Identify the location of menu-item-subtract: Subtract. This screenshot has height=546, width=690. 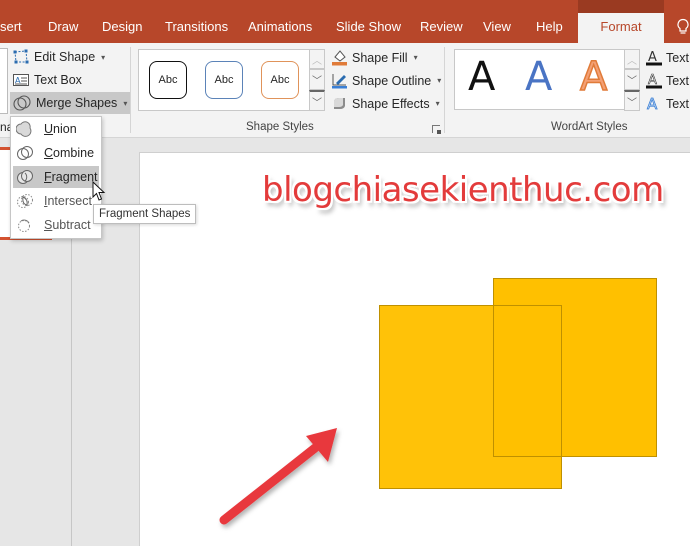
(56, 225).